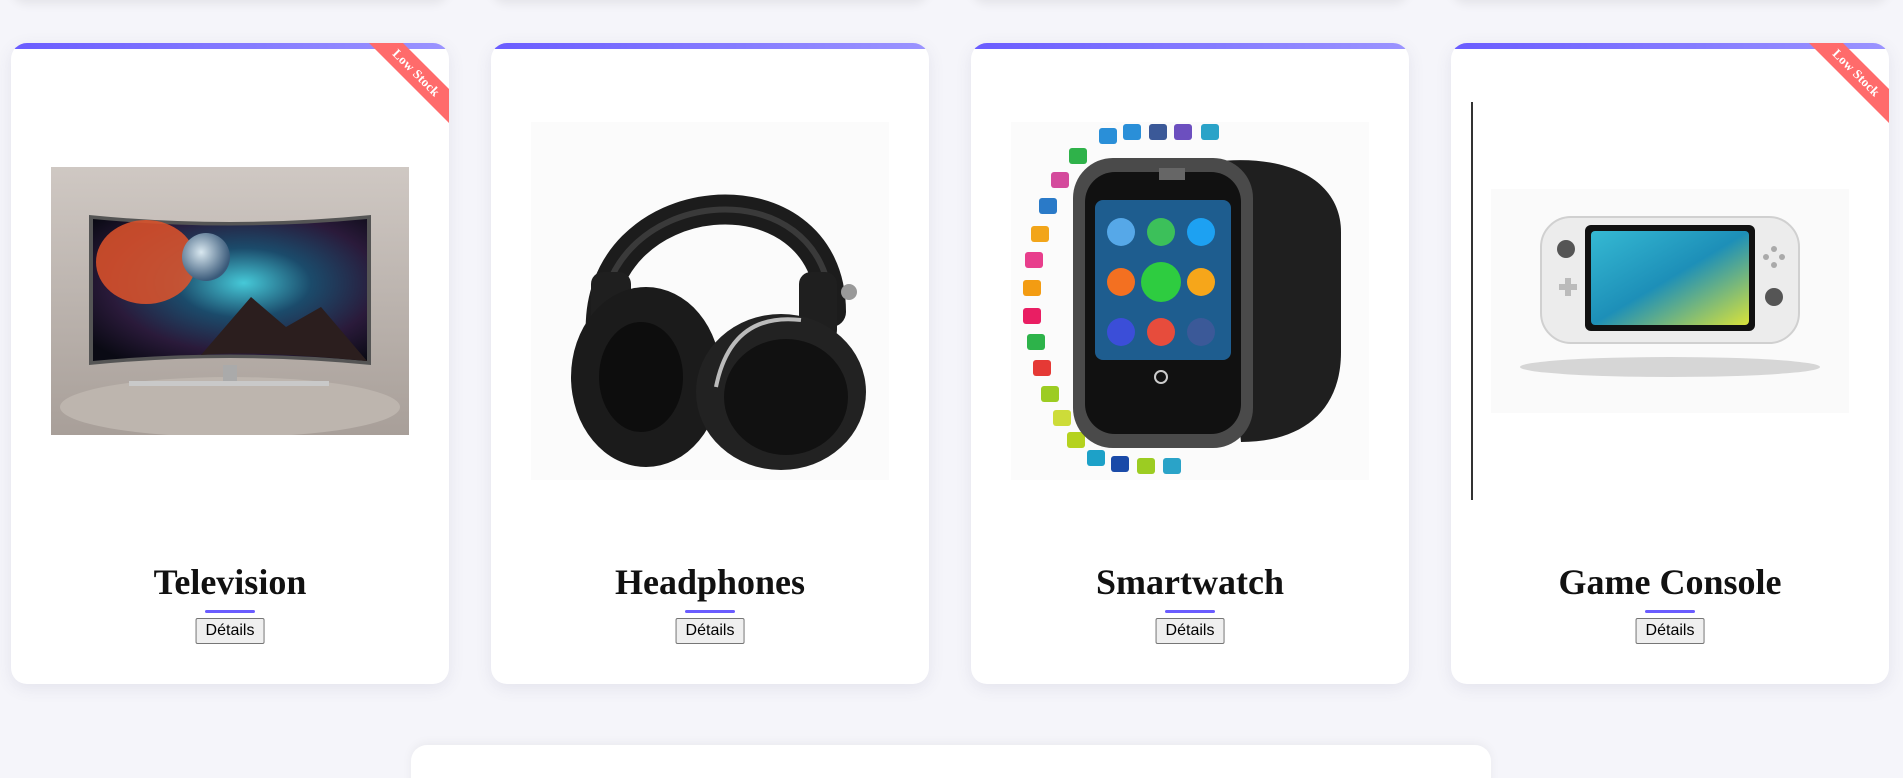 This screenshot has width=1903, height=778. What do you see at coordinates (230, 582) in the screenshot?
I see `product-title: Television` at bounding box center [230, 582].